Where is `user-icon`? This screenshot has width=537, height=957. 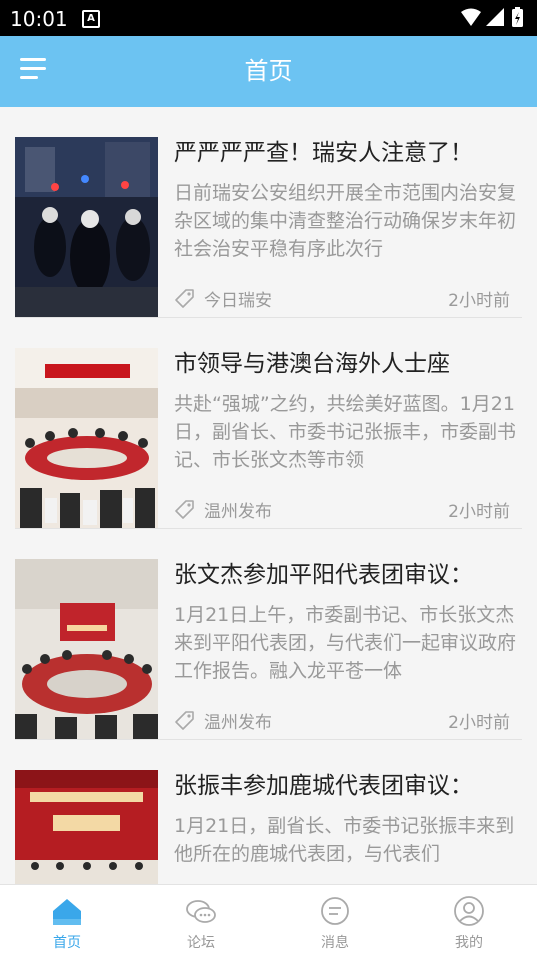
user-icon is located at coordinates (469, 911).